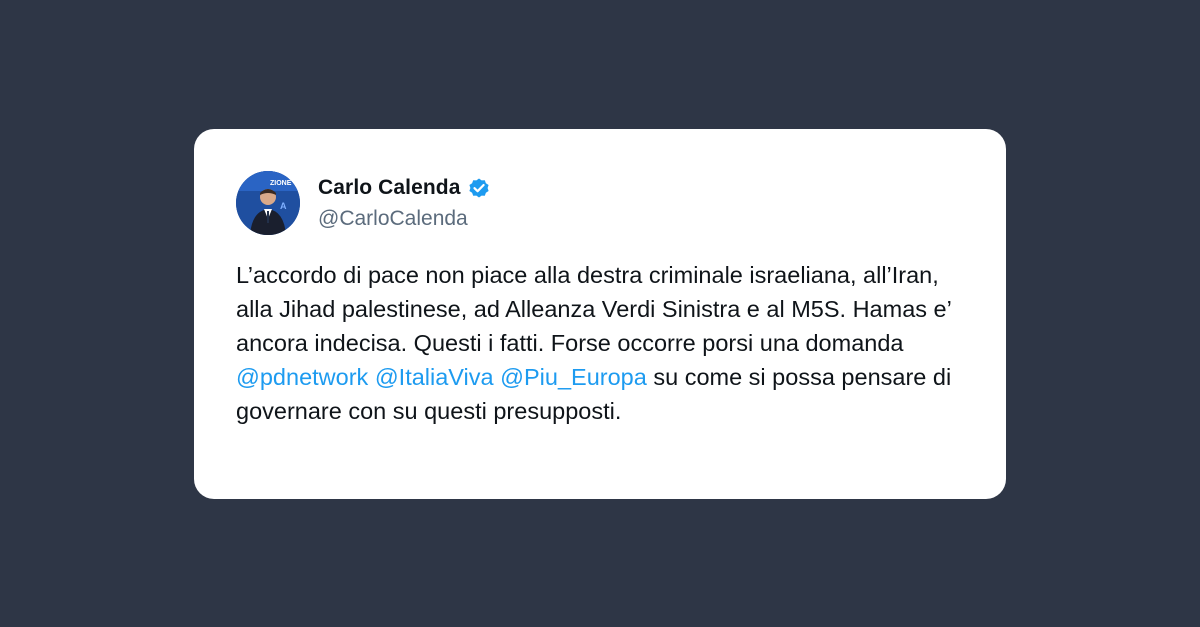 This screenshot has height=627, width=1200. I want to click on author-row: Carlo Calenda, so click(404, 188).